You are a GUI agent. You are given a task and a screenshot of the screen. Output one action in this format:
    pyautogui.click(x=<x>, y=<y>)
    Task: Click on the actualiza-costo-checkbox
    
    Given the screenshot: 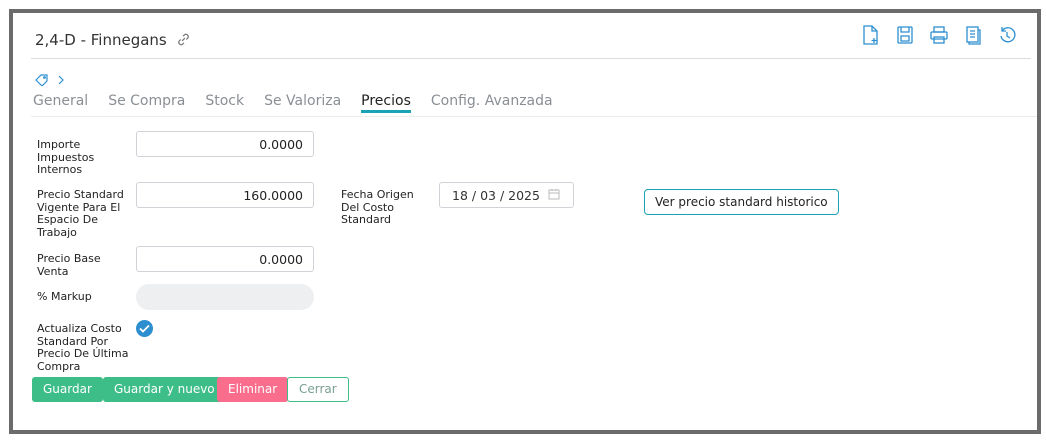 What is the action you would take?
    pyautogui.click(x=144, y=328)
    